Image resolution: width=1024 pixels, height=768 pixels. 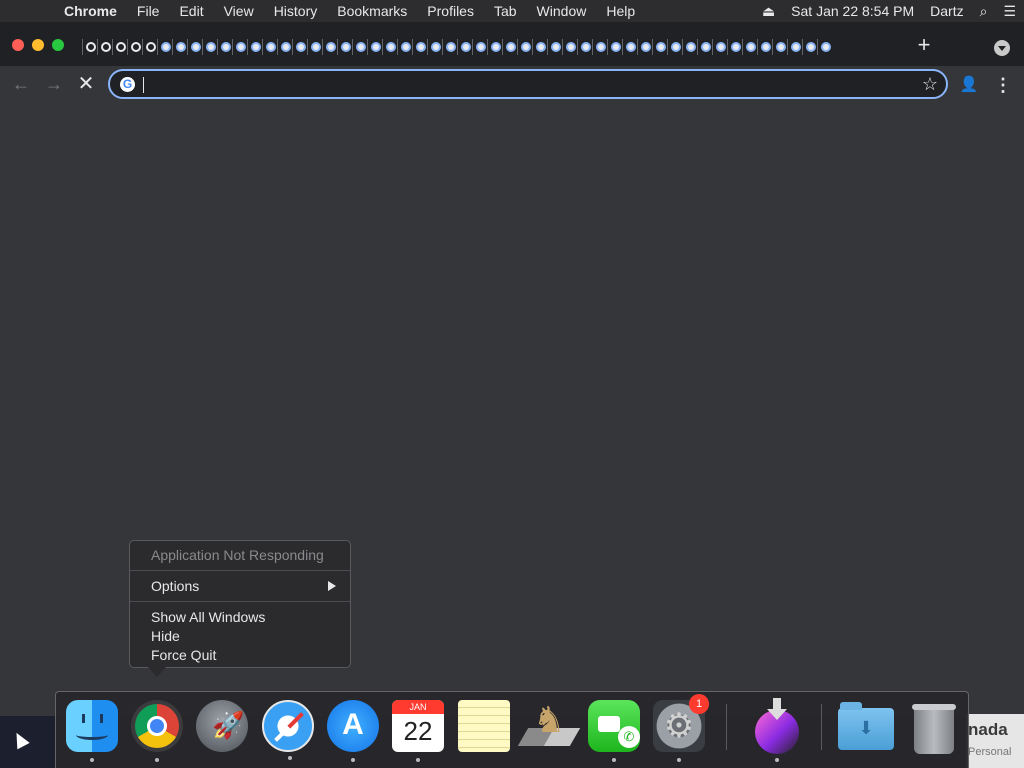 I want to click on bookmark-star-icon: ☆, so click(x=930, y=84).